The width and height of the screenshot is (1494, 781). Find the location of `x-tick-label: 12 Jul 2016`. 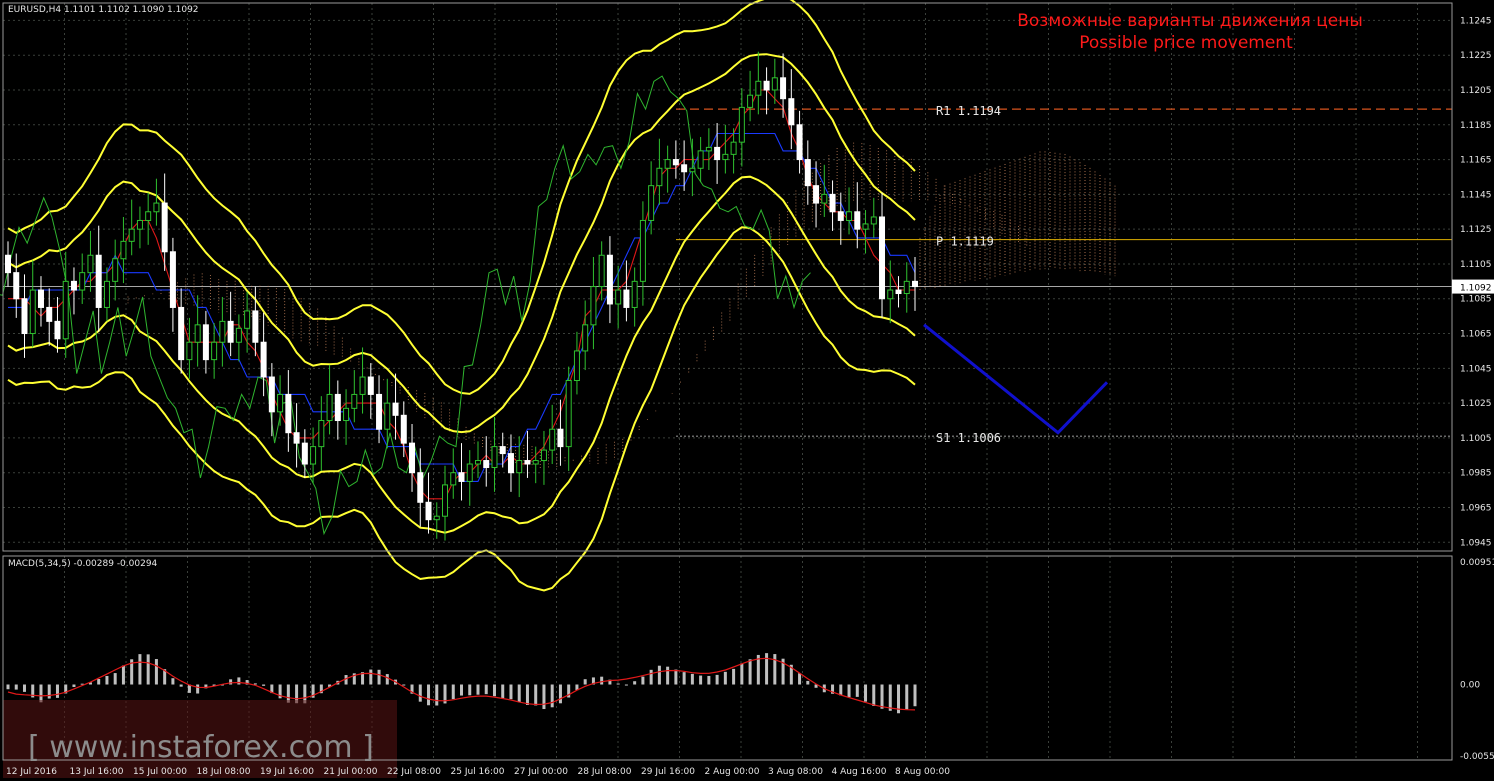

x-tick-label: 12 Jul 2016 is located at coordinates (31, 772).